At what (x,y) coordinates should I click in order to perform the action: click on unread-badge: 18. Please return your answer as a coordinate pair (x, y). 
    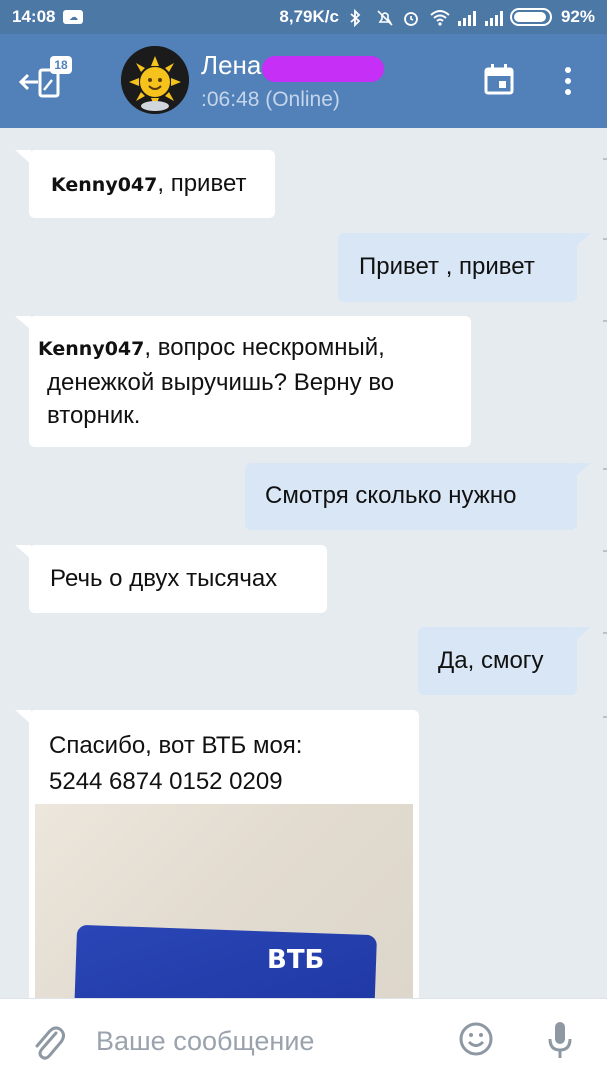
    Looking at the image, I should click on (61, 65).